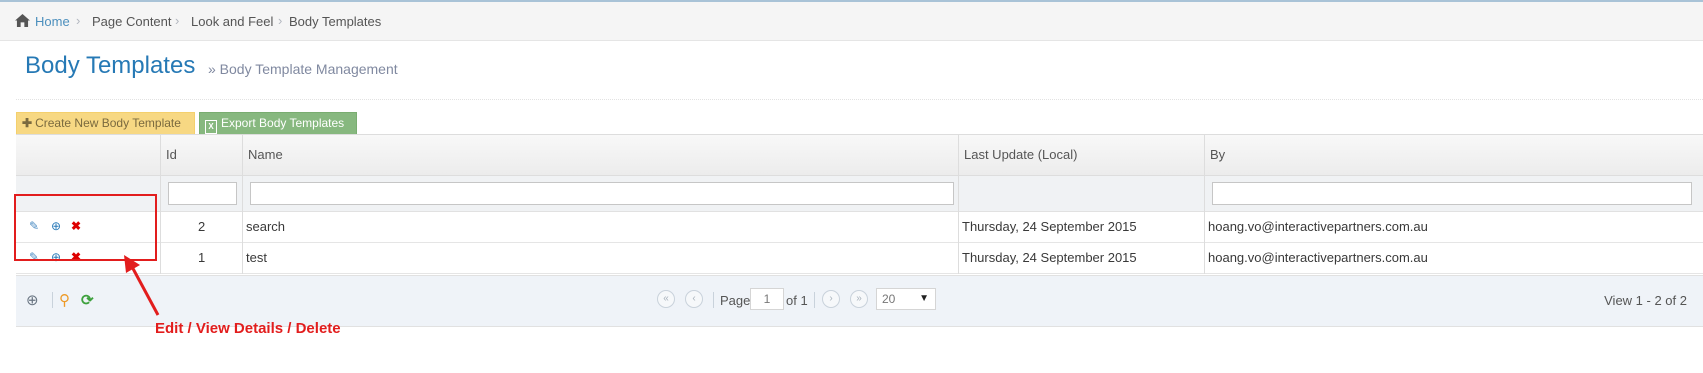 This screenshot has height=373, width=1703. Describe the element at coordinates (132, 21) in the screenshot. I see `breadcrumb-item-page-content: Page Content` at that location.